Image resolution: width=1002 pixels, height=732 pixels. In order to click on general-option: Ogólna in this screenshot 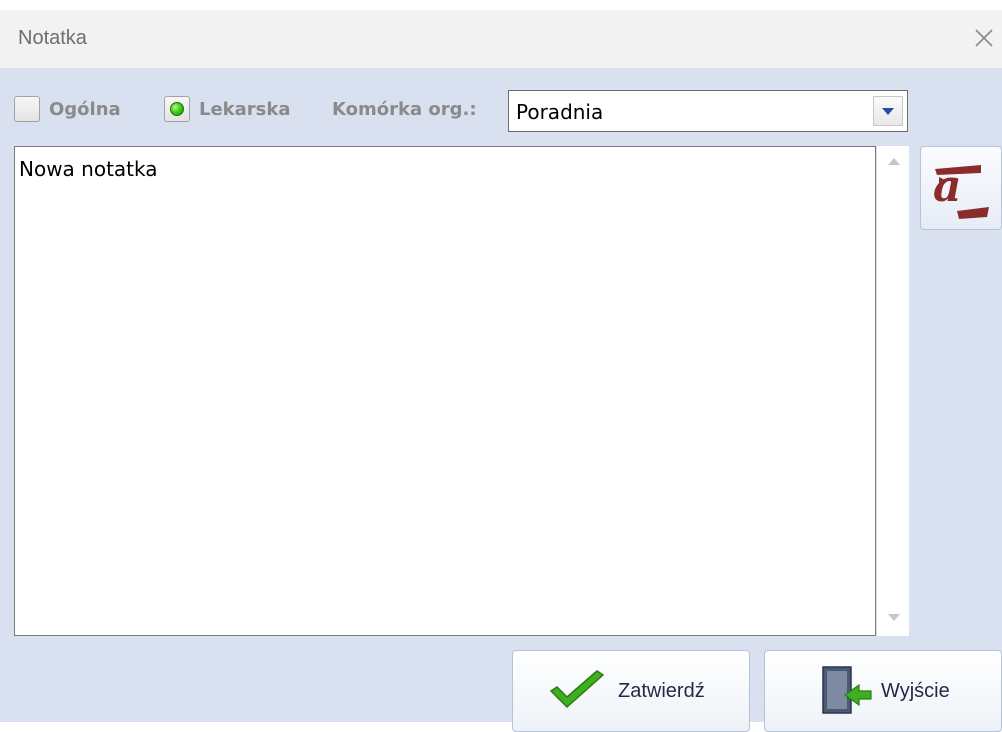, I will do `click(67, 109)`.